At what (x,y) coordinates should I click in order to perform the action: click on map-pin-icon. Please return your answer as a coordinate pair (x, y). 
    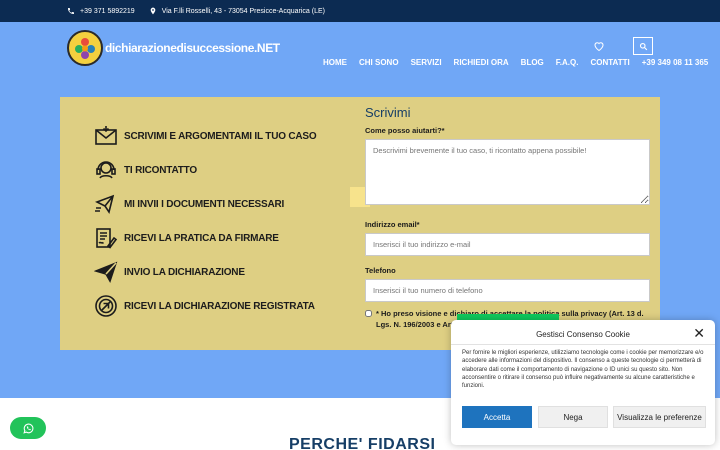
    Looking at the image, I should click on (153, 11).